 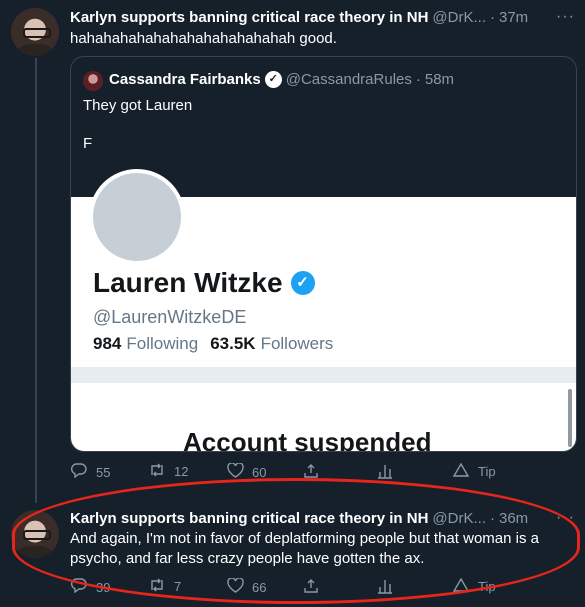 What do you see at coordinates (88, 143) in the screenshot?
I see `quoted-text-line-2: F` at bounding box center [88, 143].